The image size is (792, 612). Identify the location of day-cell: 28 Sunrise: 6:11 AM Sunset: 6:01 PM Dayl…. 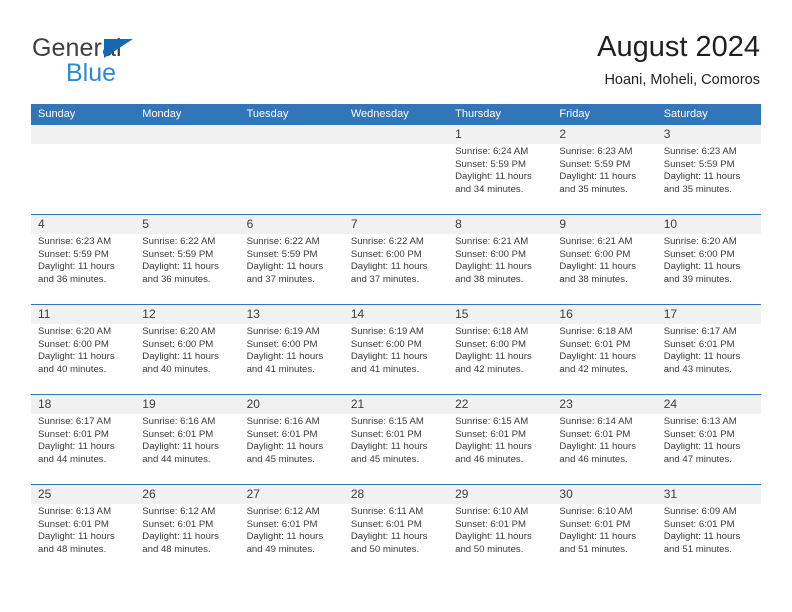
(396, 530).